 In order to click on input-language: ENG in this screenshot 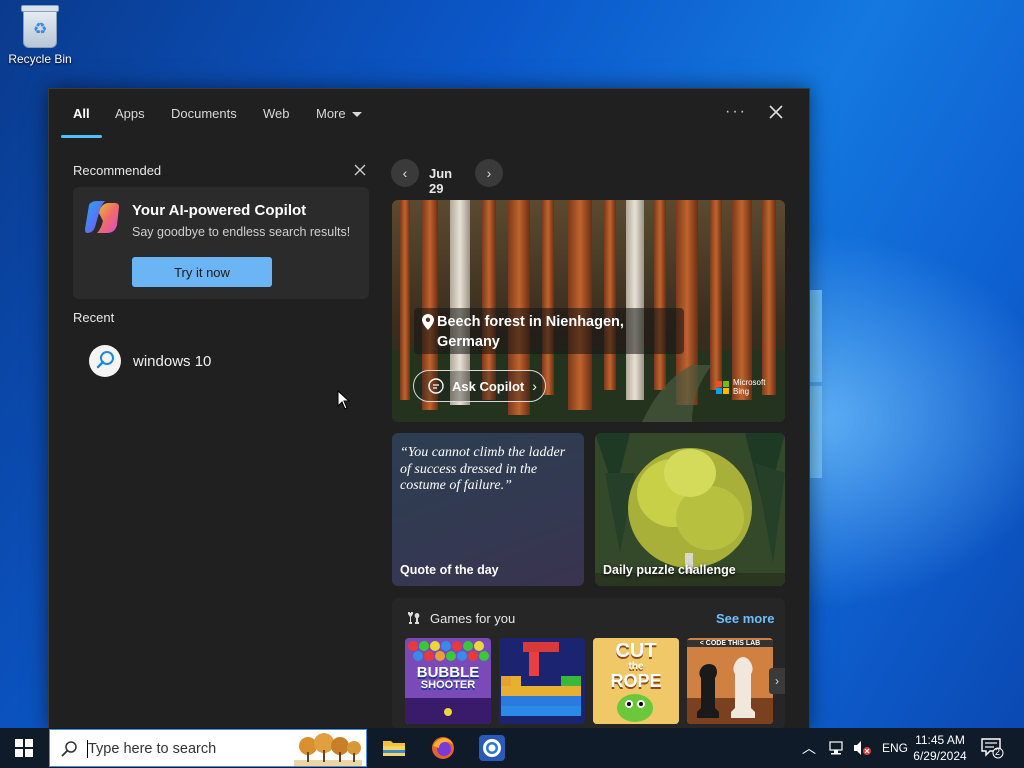, I will do `click(895, 748)`.